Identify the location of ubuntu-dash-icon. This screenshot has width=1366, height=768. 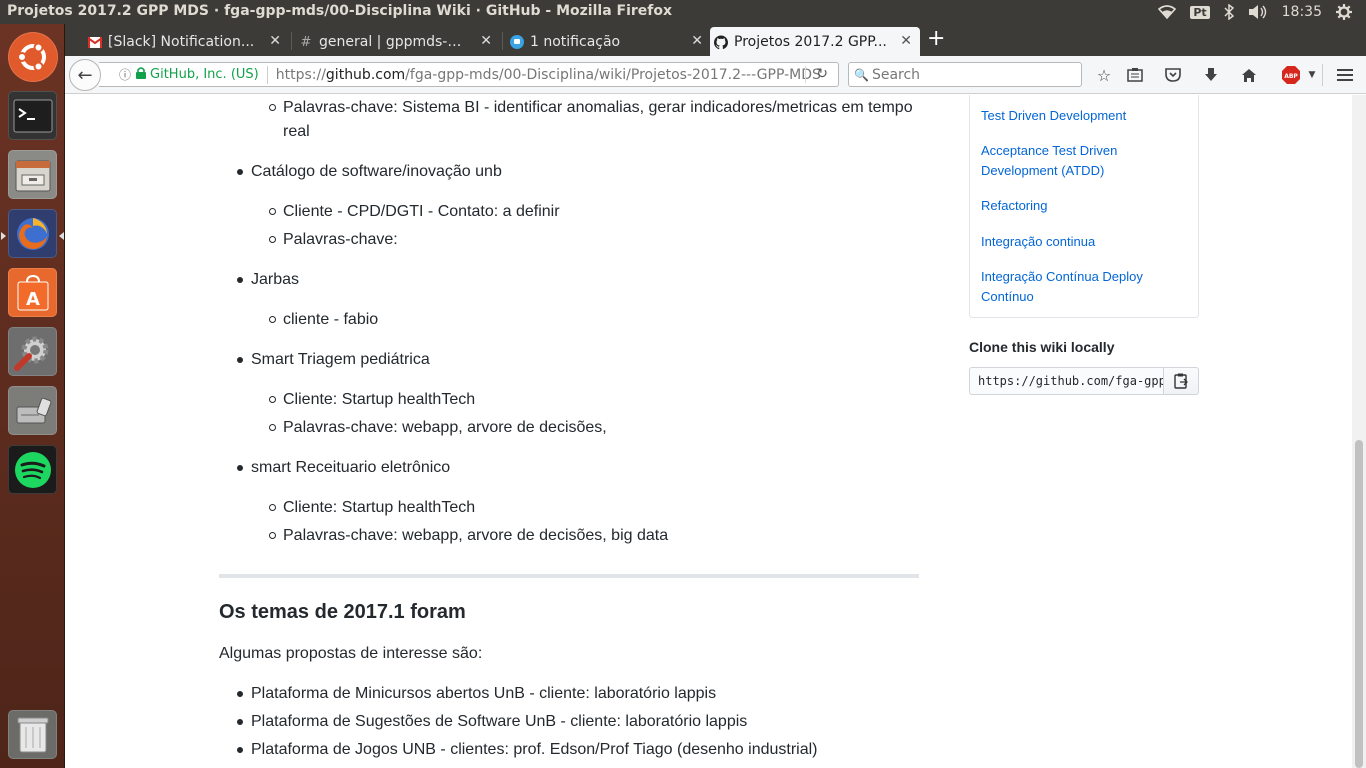
(33, 57).